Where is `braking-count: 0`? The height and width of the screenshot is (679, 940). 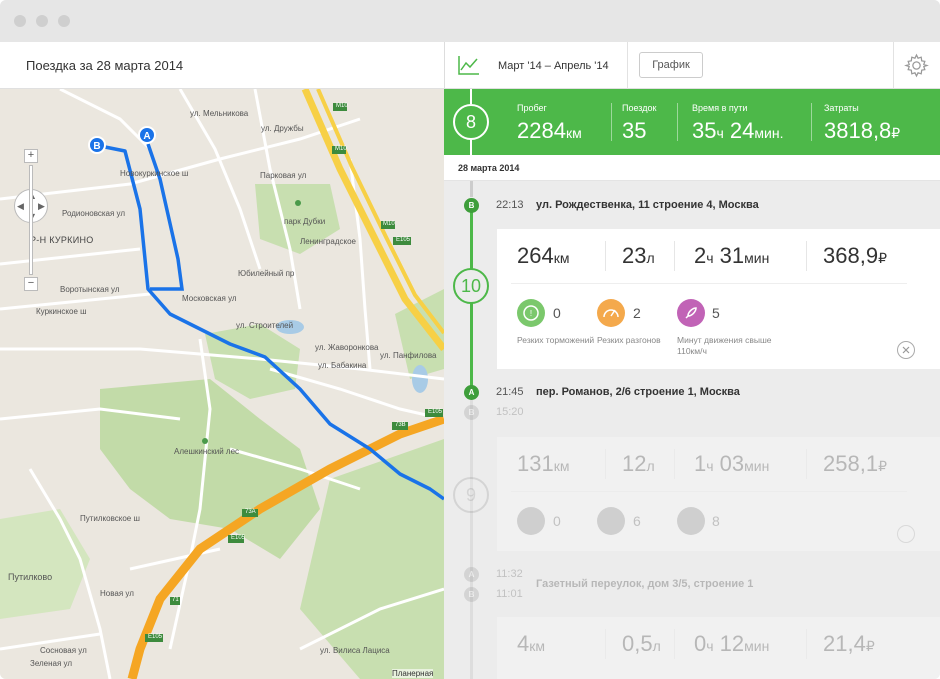 braking-count: 0 is located at coordinates (557, 313).